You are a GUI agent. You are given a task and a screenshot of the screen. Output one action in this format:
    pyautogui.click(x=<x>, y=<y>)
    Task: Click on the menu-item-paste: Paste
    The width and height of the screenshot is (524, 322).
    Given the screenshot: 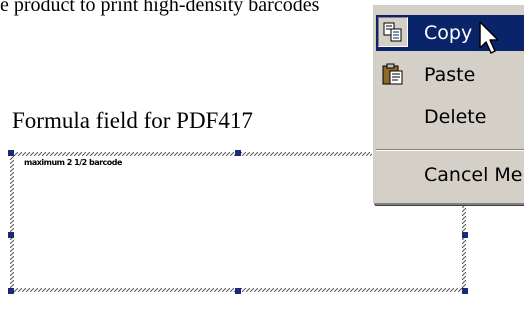 What is the action you would take?
    pyautogui.click(x=450, y=75)
    